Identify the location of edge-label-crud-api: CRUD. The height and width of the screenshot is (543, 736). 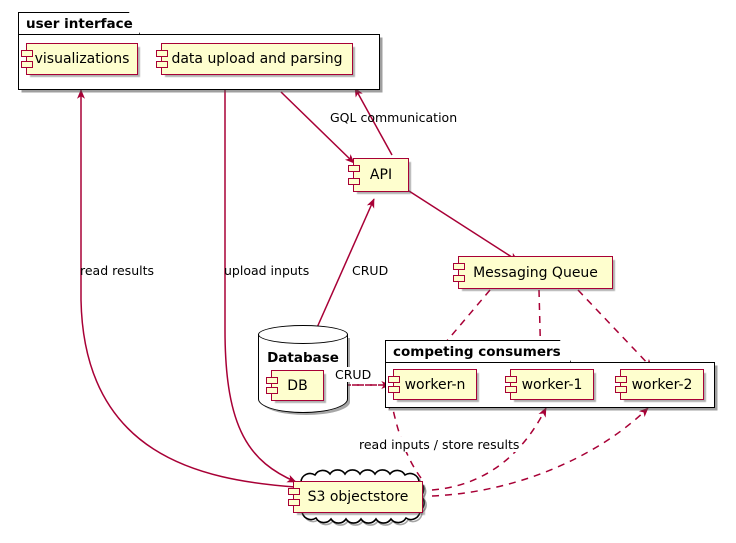
(370, 270).